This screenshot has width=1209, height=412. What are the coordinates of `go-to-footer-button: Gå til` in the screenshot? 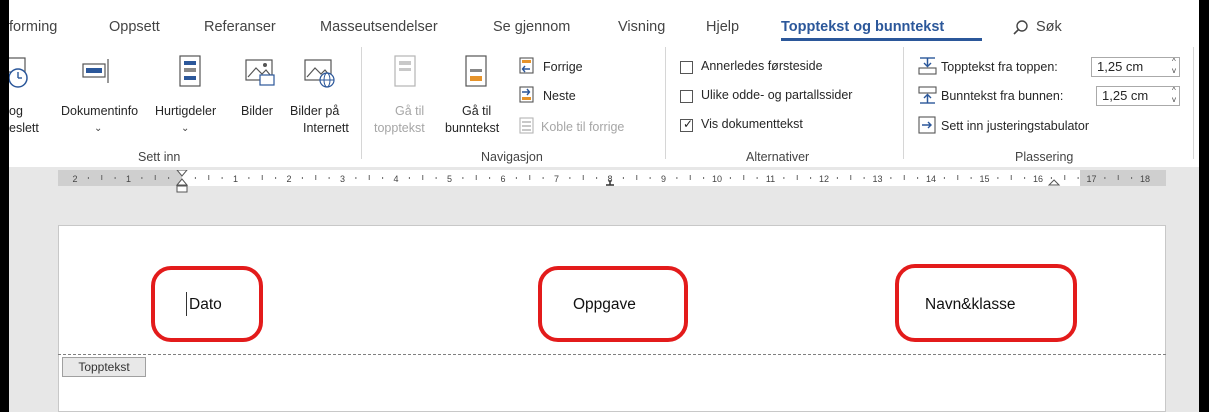 It's located at (476, 111).